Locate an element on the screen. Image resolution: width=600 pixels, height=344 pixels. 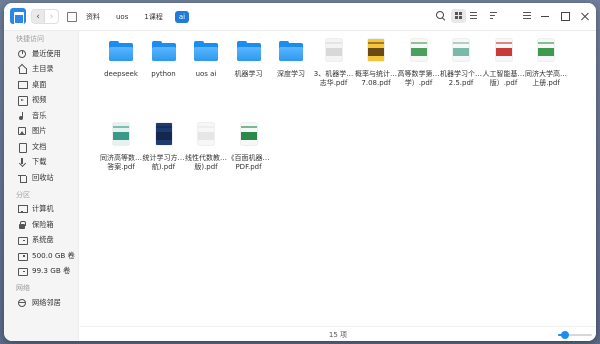
sidebar-item-computer: 计算机 is located at coordinates (41, 210).